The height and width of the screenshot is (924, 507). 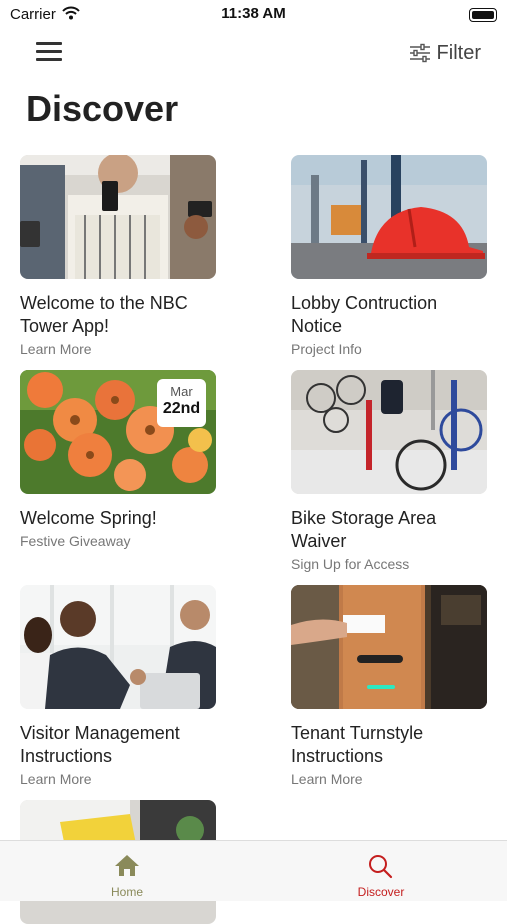 I want to click on date-badge-month: Mar, so click(x=181, y=391).